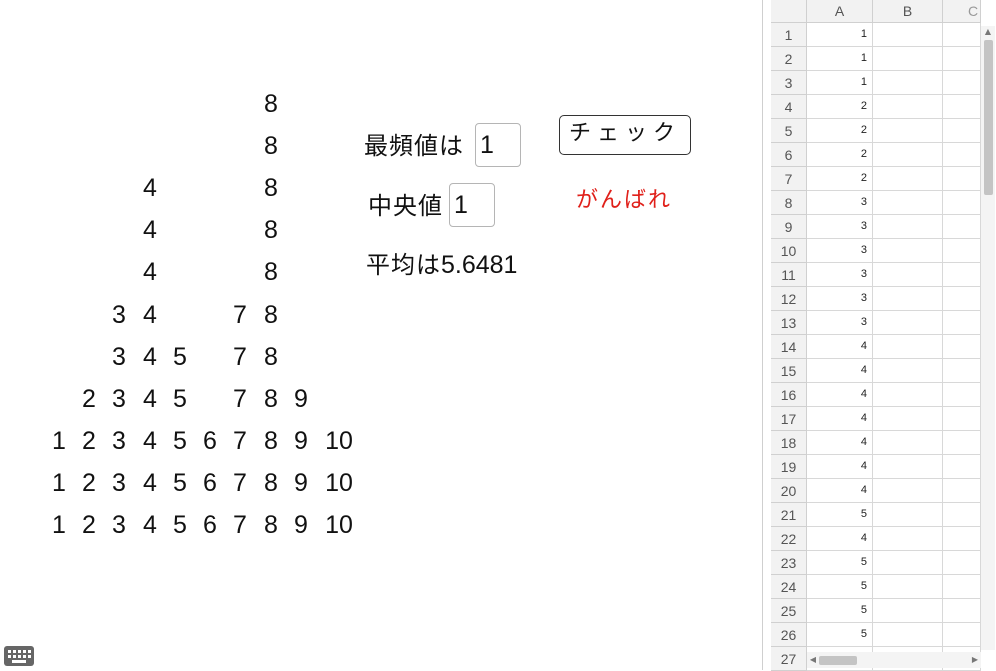 The image size is (996, 671). What do you see at coordinates (625, 135) in the screenshot?
I see `check-button: チェック` at bounding box center [625, 135].